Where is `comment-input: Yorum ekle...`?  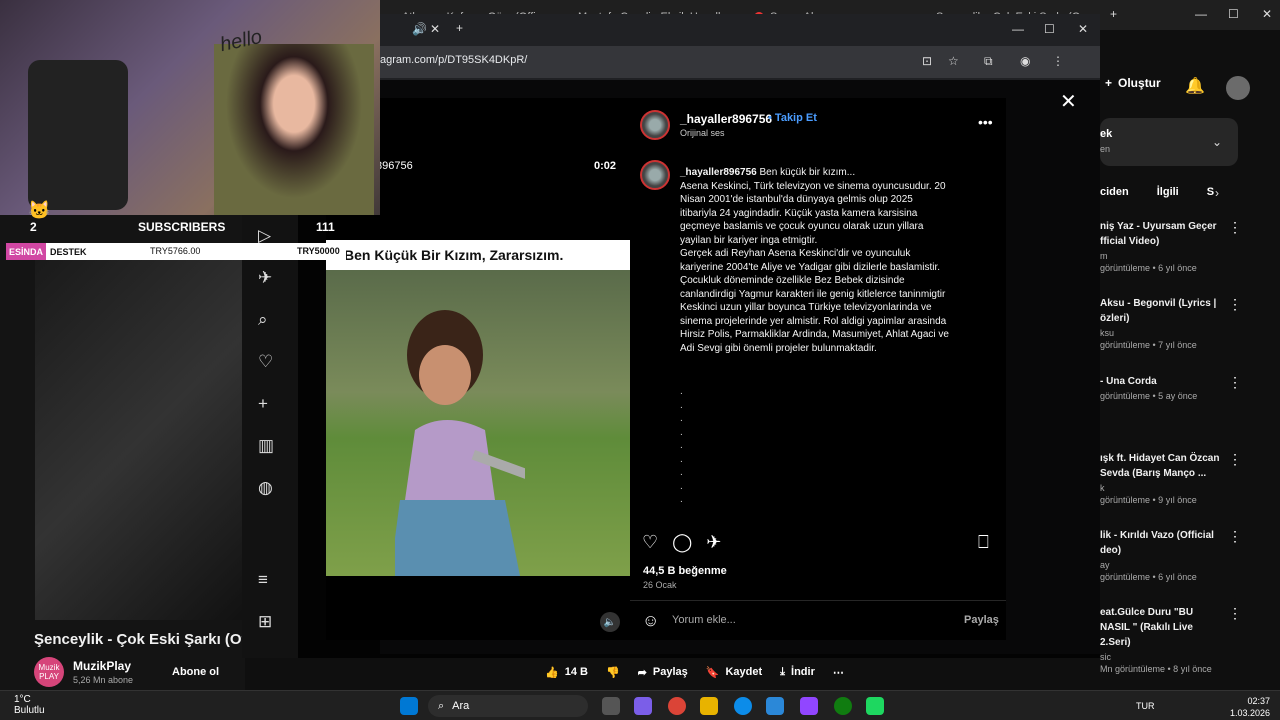 comment-input: Yorum ekle... is located at coordinates (704, 620).